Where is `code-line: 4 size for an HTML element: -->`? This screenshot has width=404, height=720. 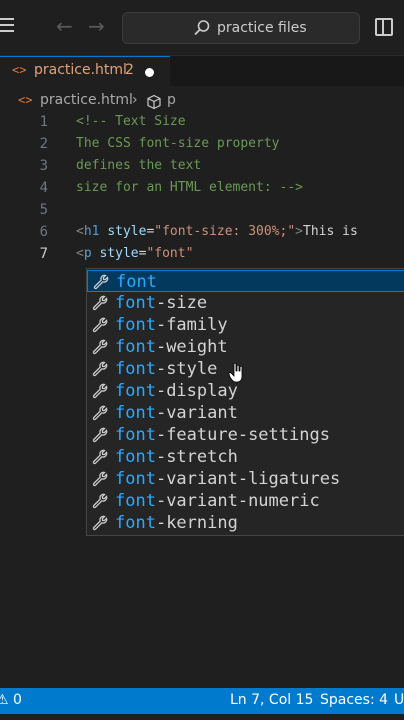
code-line: 4 size for an HTML element: --> is located at coordinates (202, 191).